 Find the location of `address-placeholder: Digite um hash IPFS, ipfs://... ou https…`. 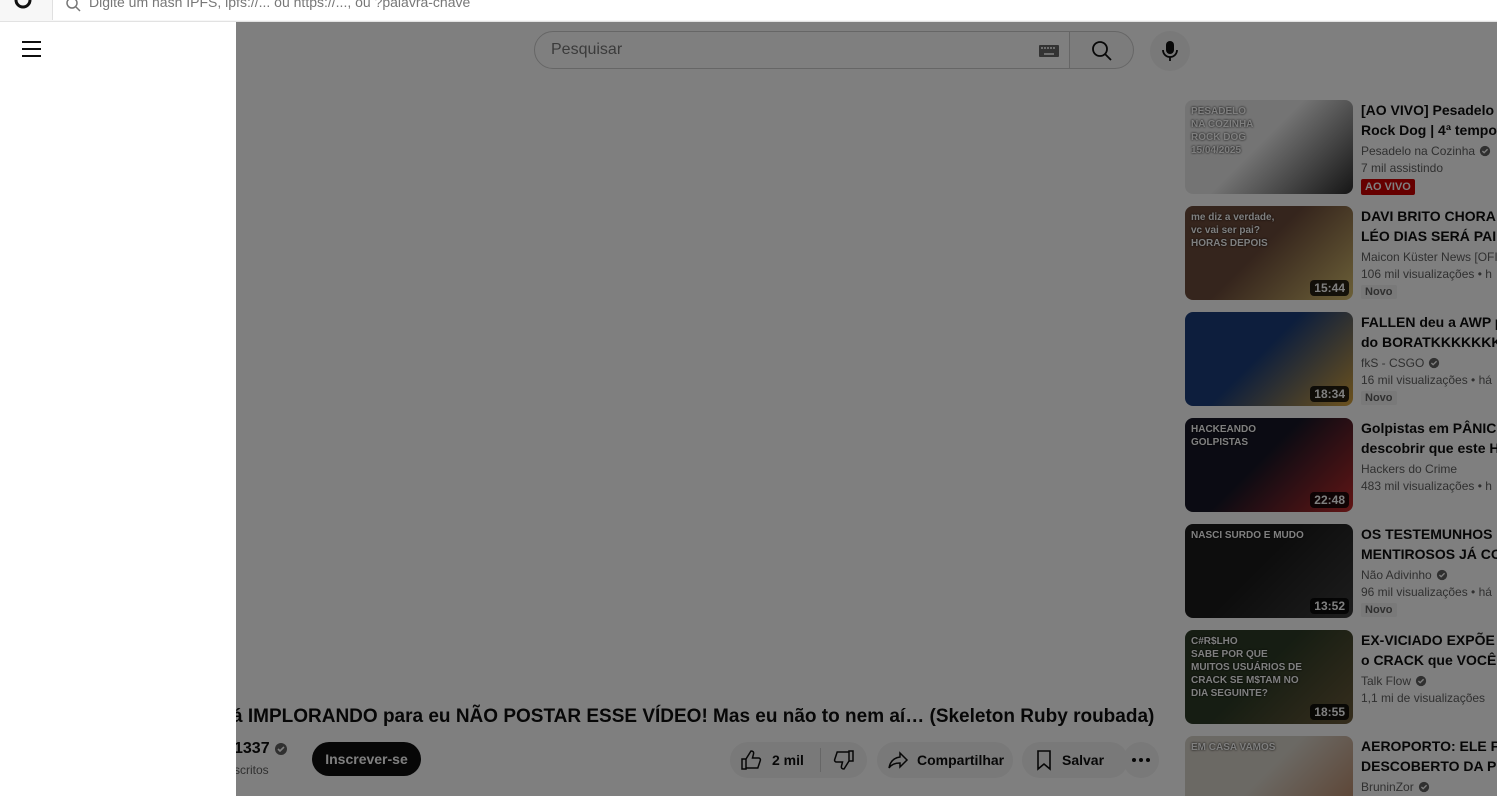

address-placeholder: Digite um hash IPFS, ipfs://... ou https… is located at coordinates (280, 5).